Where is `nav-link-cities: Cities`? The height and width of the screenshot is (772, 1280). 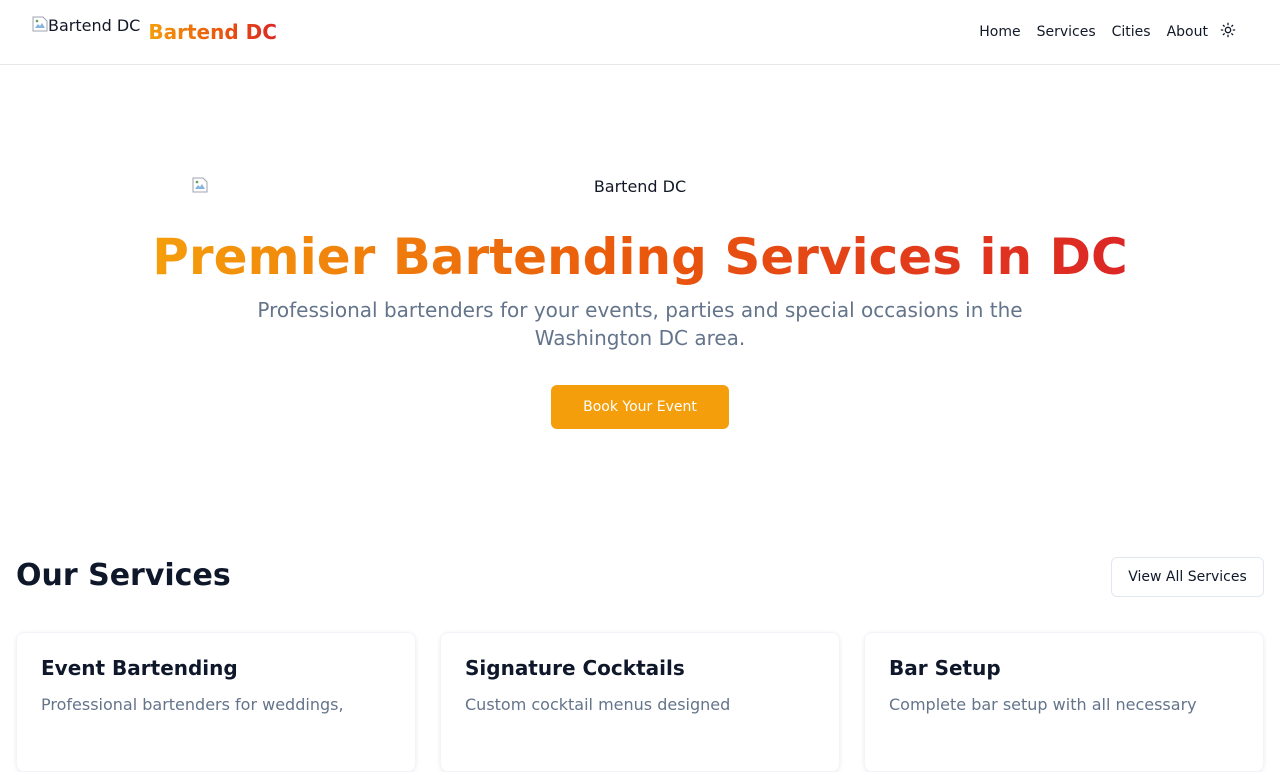 nav-link-cities: Cities is located at coordinates (1131, 32).